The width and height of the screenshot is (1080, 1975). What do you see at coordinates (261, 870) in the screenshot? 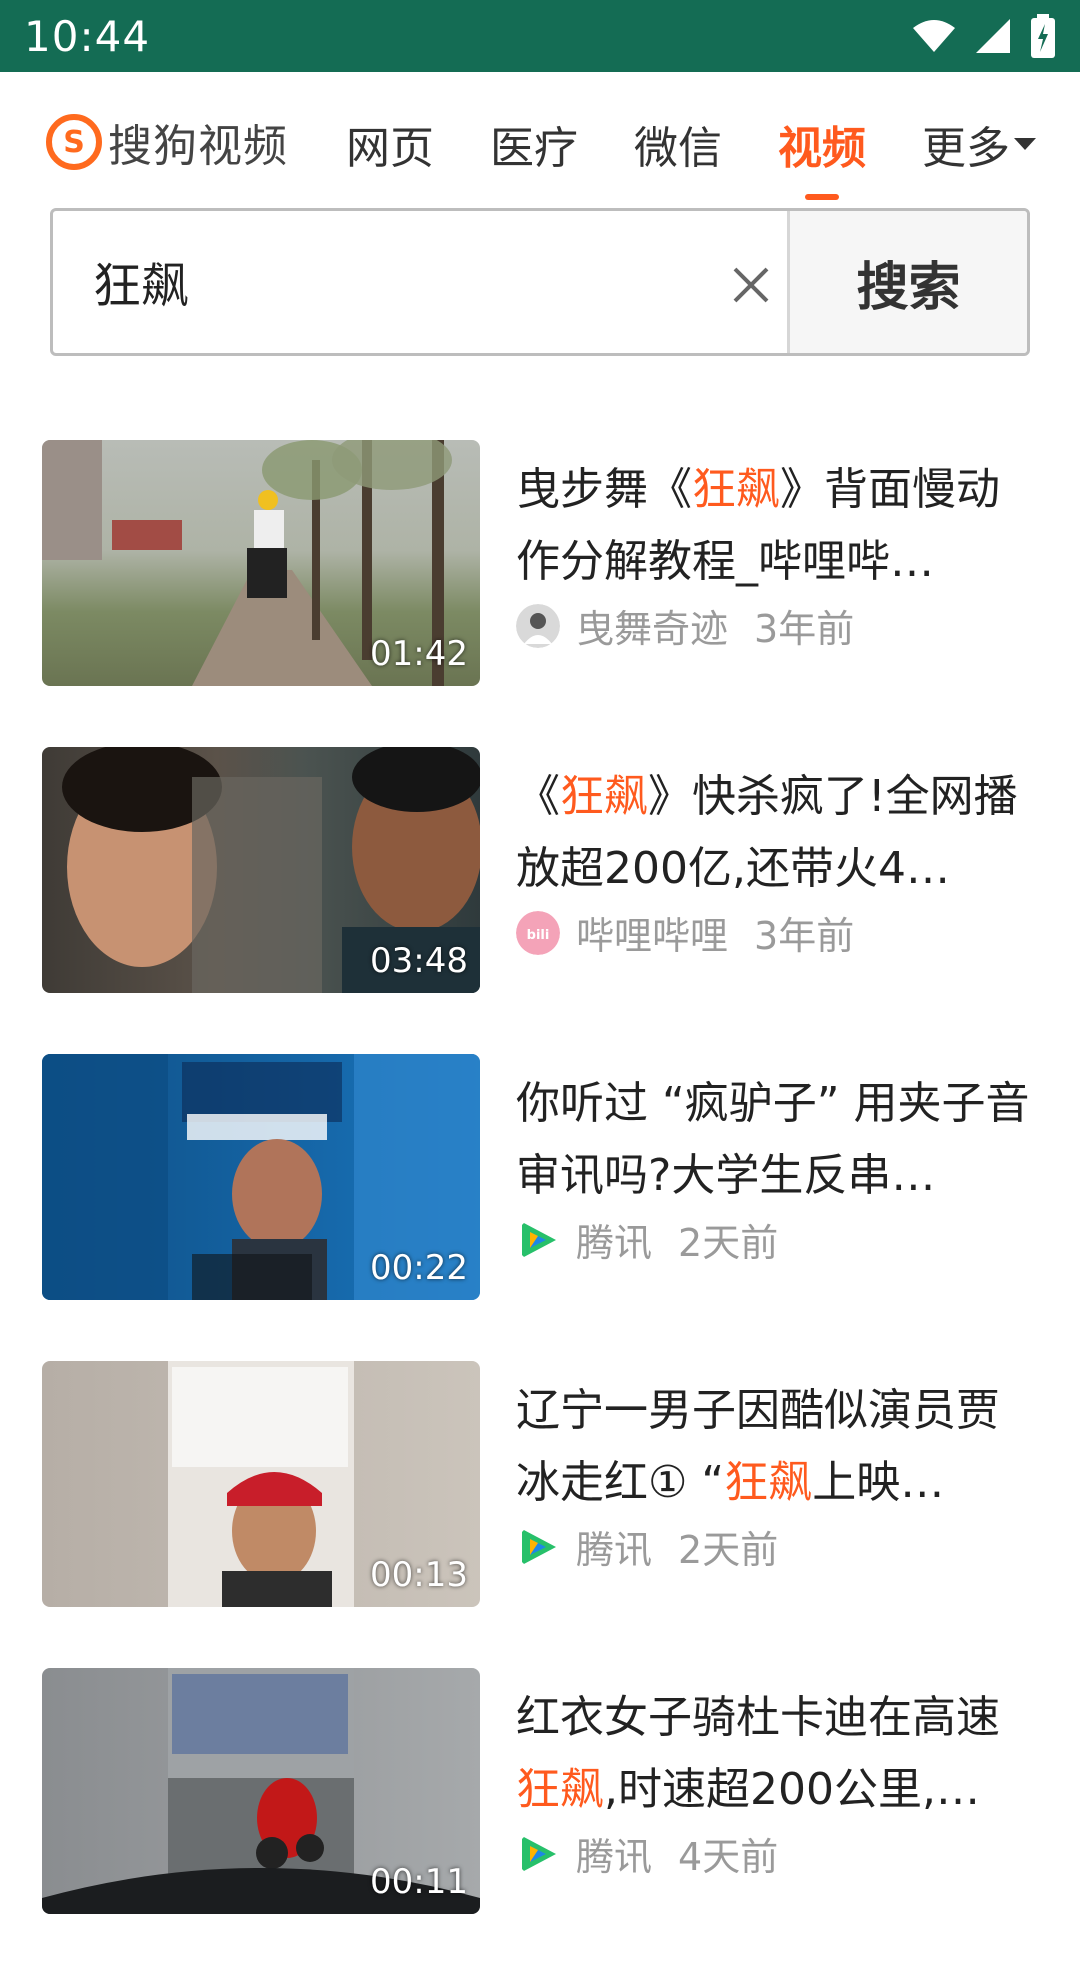
I see `video-thumbnail: 03:48` at bounding box center [261, 870].